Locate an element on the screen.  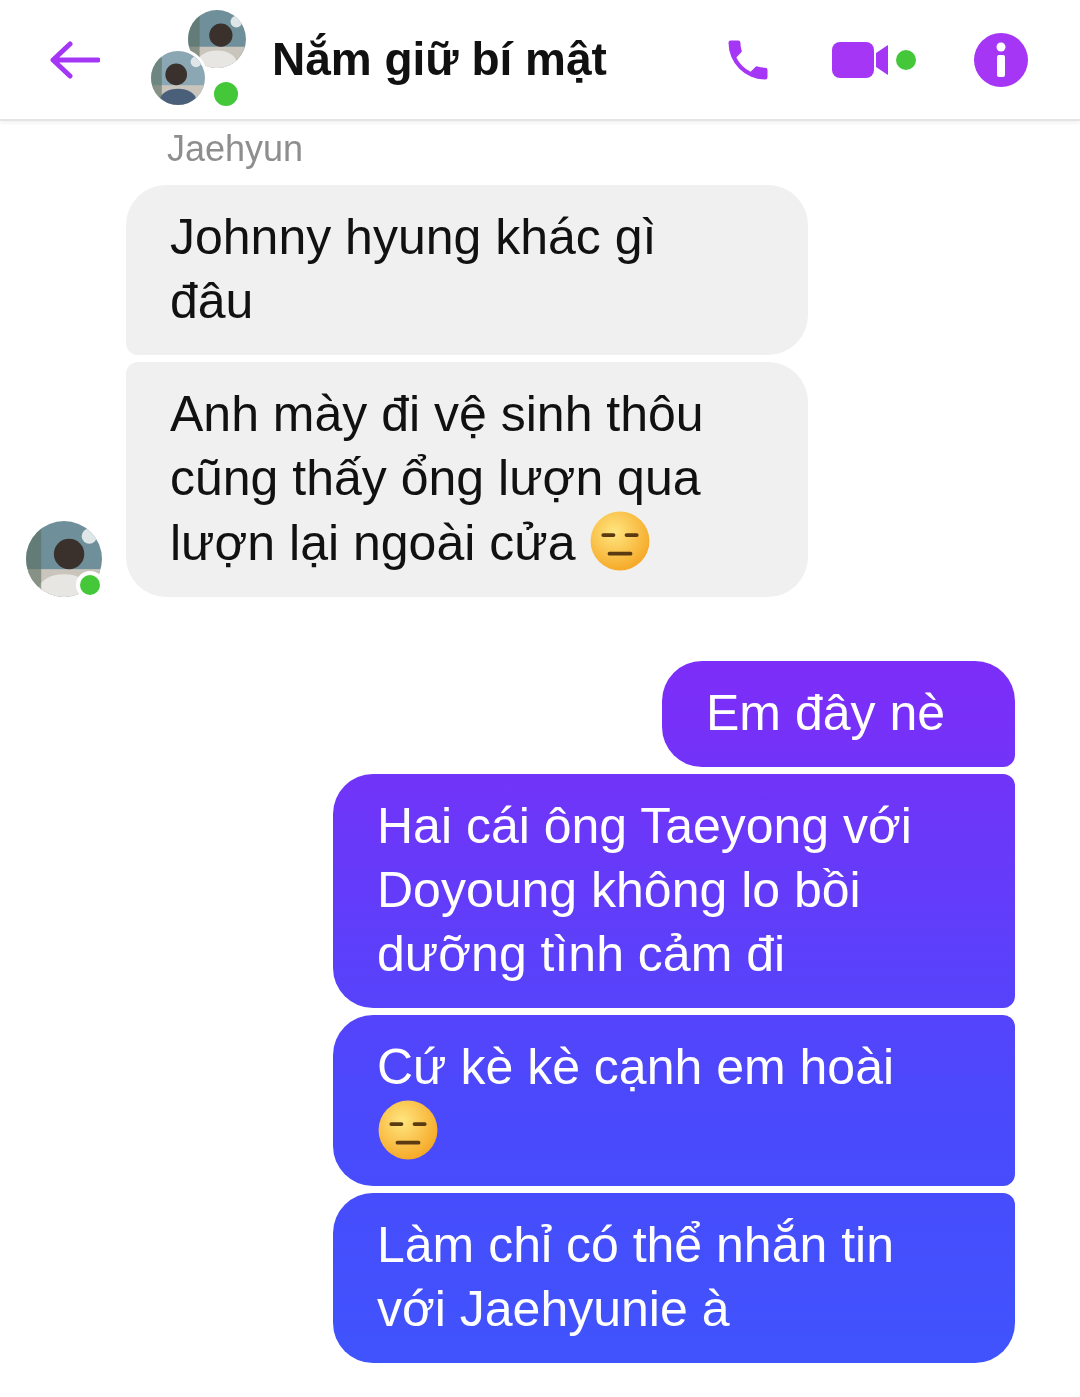
message-bubble: Em đây nè is located at coordinates (838, 714).